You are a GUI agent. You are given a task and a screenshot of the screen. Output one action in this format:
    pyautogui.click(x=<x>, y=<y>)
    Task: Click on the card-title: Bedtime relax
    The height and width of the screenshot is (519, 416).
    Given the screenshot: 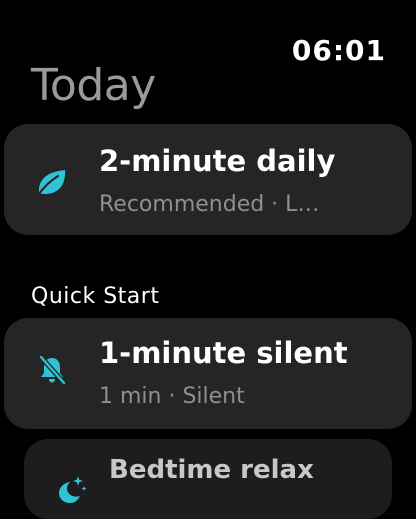 What is the action you would take?
    pyautogui.click(x=211, y=470)
    